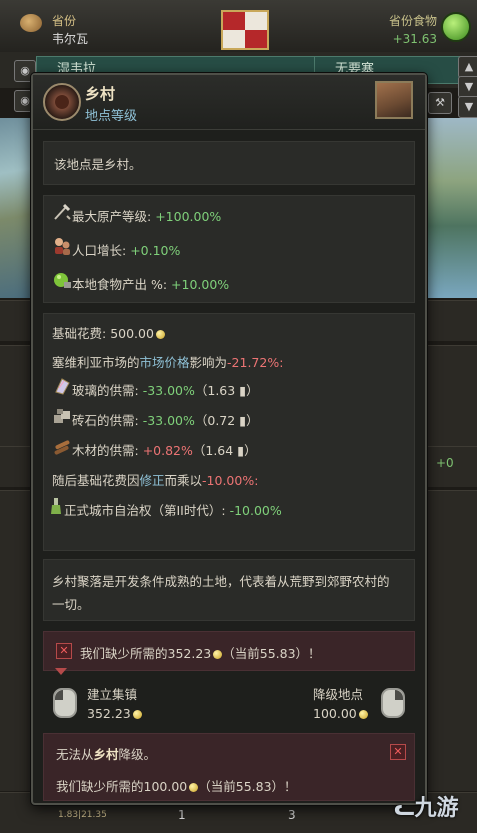 The image size is (477, 833). What do you see at coordinates (152, 480) in the screenshot?
I see `modifier-link: 修正` at bounding box center [152, 480].